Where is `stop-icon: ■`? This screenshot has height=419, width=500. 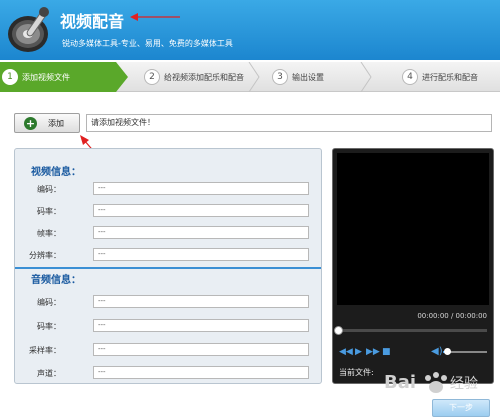
stop-icon: ■ is located at coordinates (386, 352).